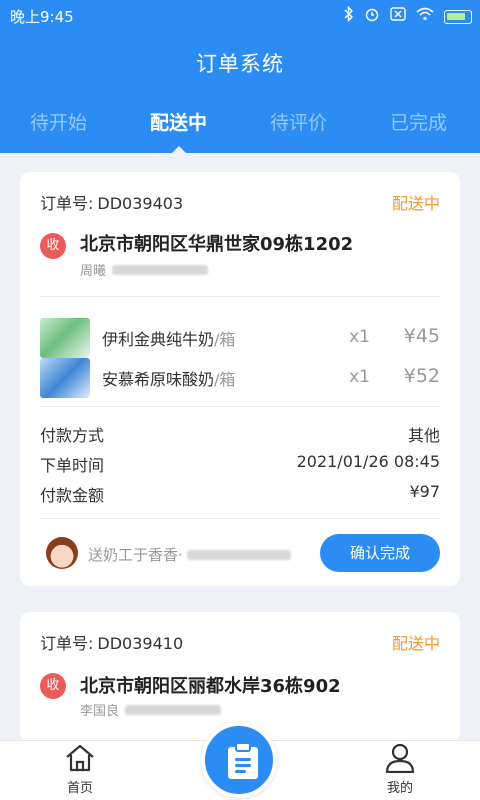  What do you see at coordinates (421, 376) in the screenshot?
I see `product-price: ¥52` at bounding box center [421, 376].